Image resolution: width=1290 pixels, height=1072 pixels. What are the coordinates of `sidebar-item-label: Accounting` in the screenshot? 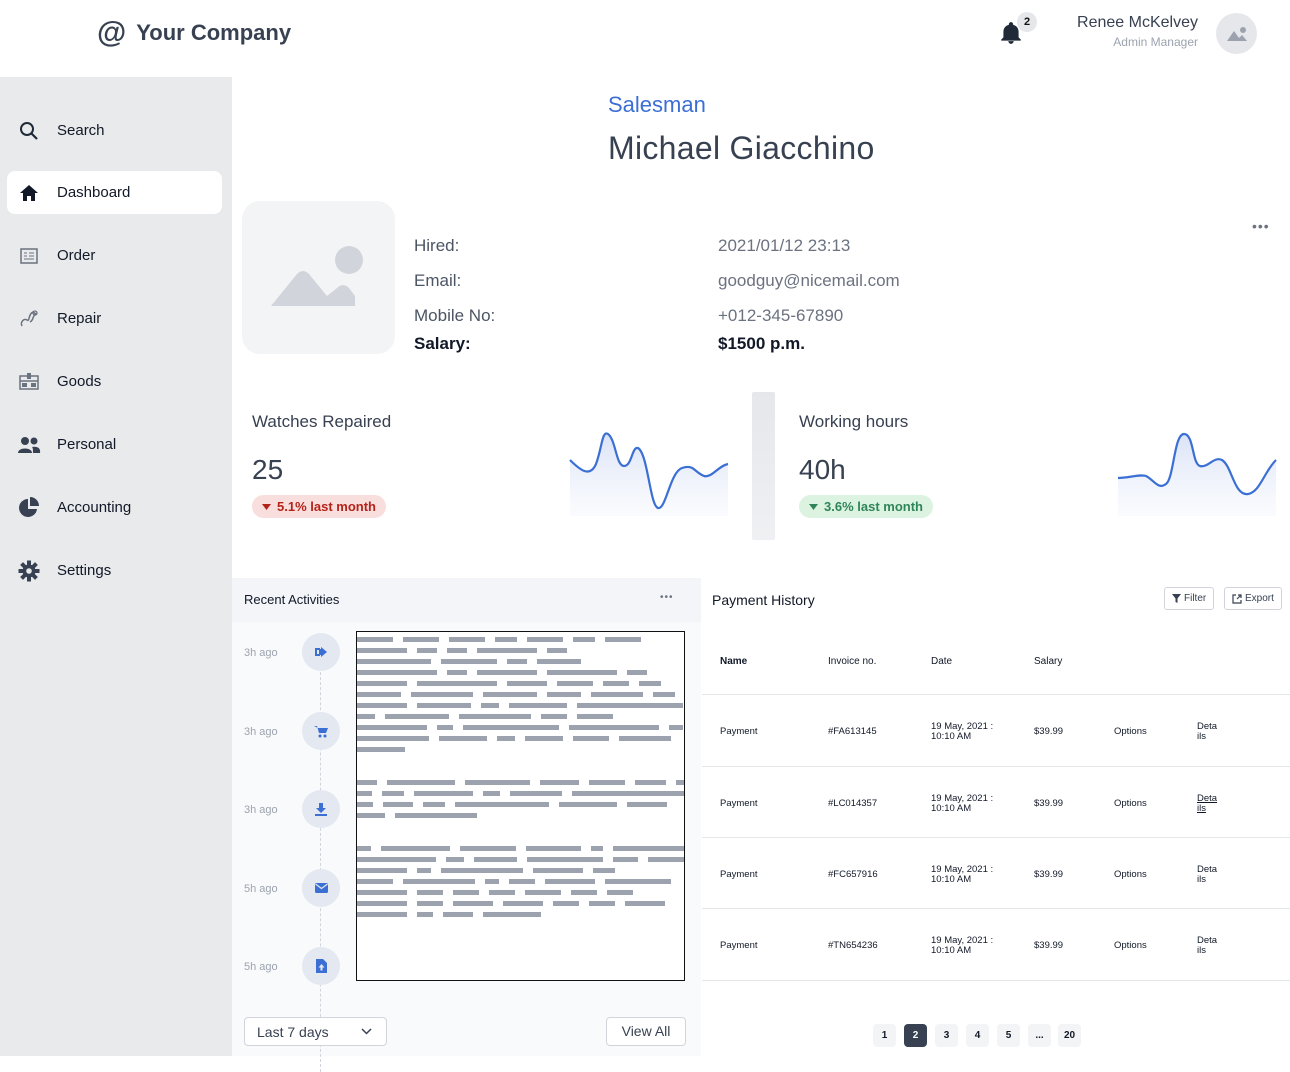 It's located at (94, 507).